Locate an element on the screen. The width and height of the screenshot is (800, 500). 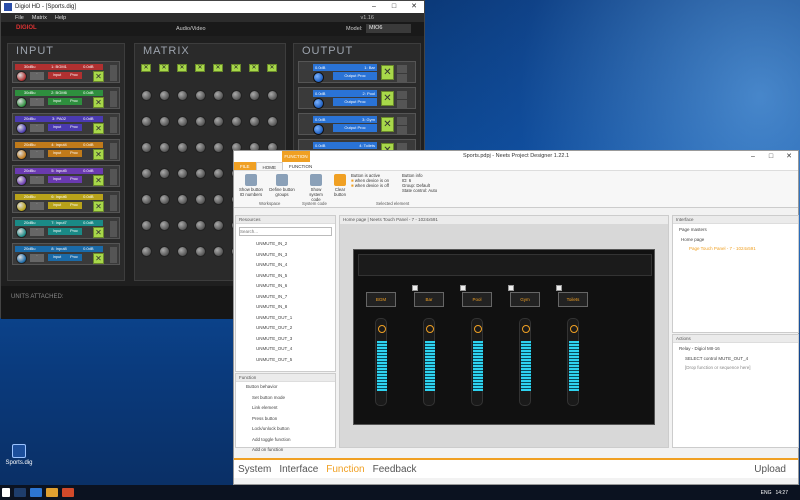
panel-zone-button: BGM is located at coordinates (381, 299).